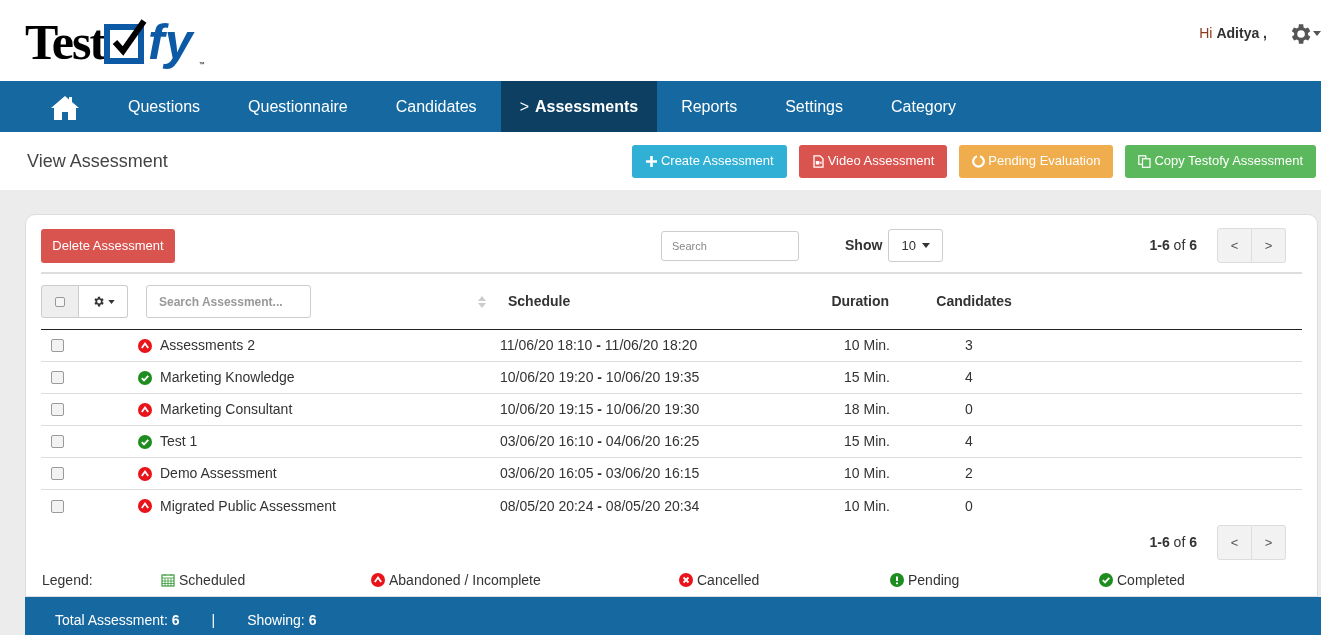 This screenshot has height=635, width=1321. I want to click on legend-item: Pending, so click(934, 580).